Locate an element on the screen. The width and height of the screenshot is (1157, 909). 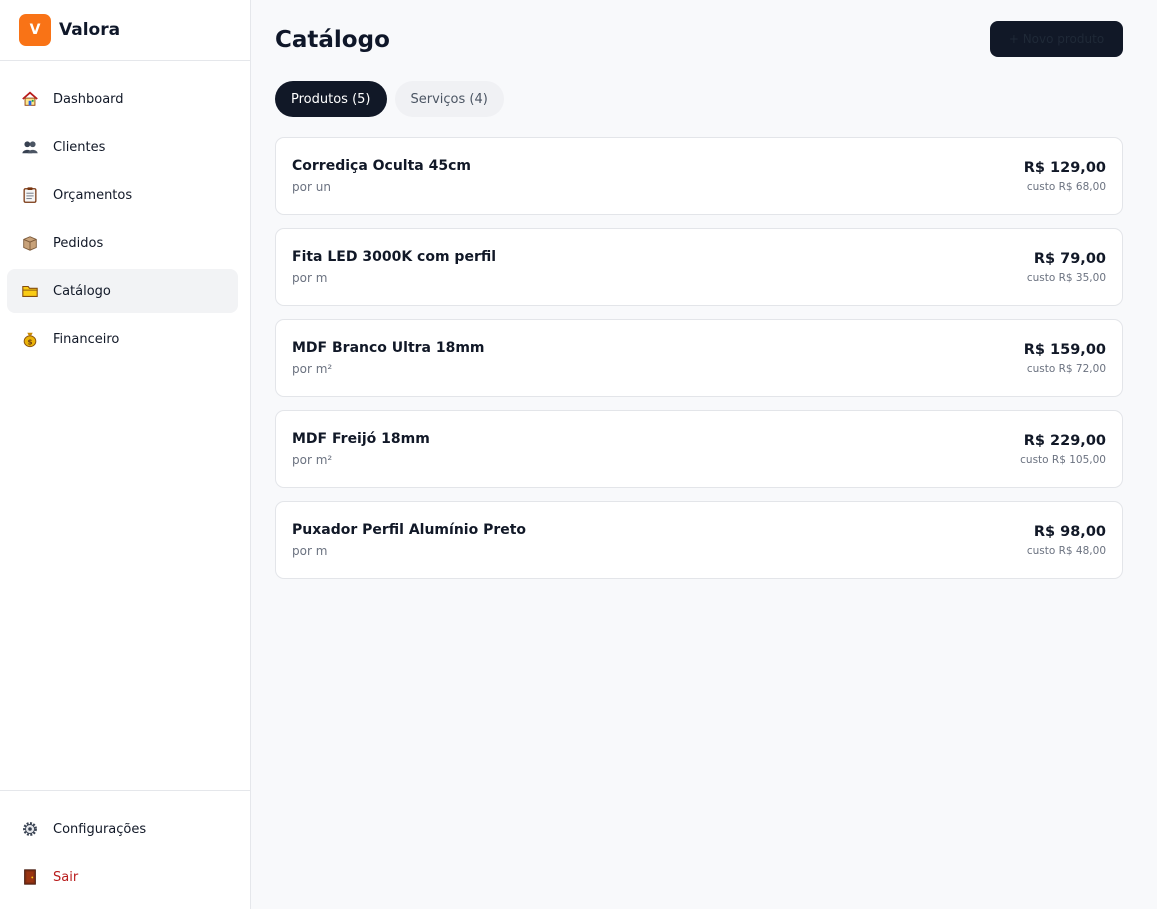
product-pricing: R$ 159,00 custo R$ 72,00 is located at coordinates (1065, 358).